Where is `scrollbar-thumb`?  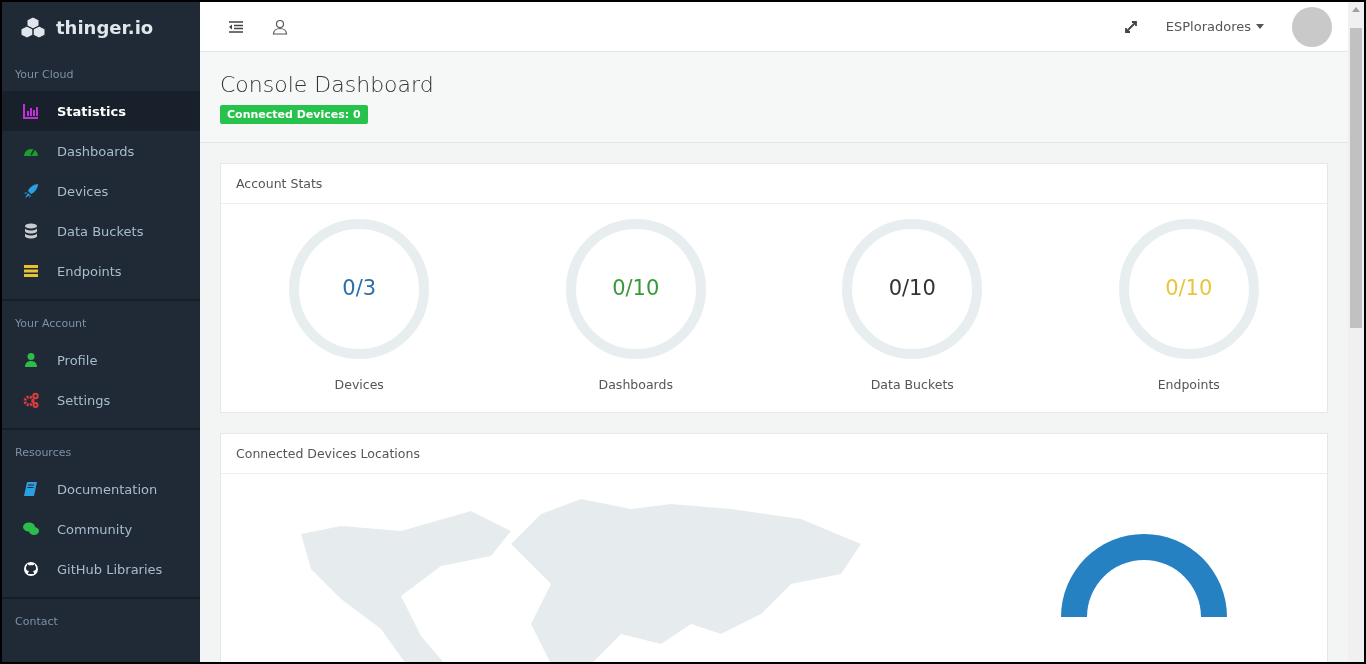 scrollbar-thumb is located at coordinates (1356, 178).